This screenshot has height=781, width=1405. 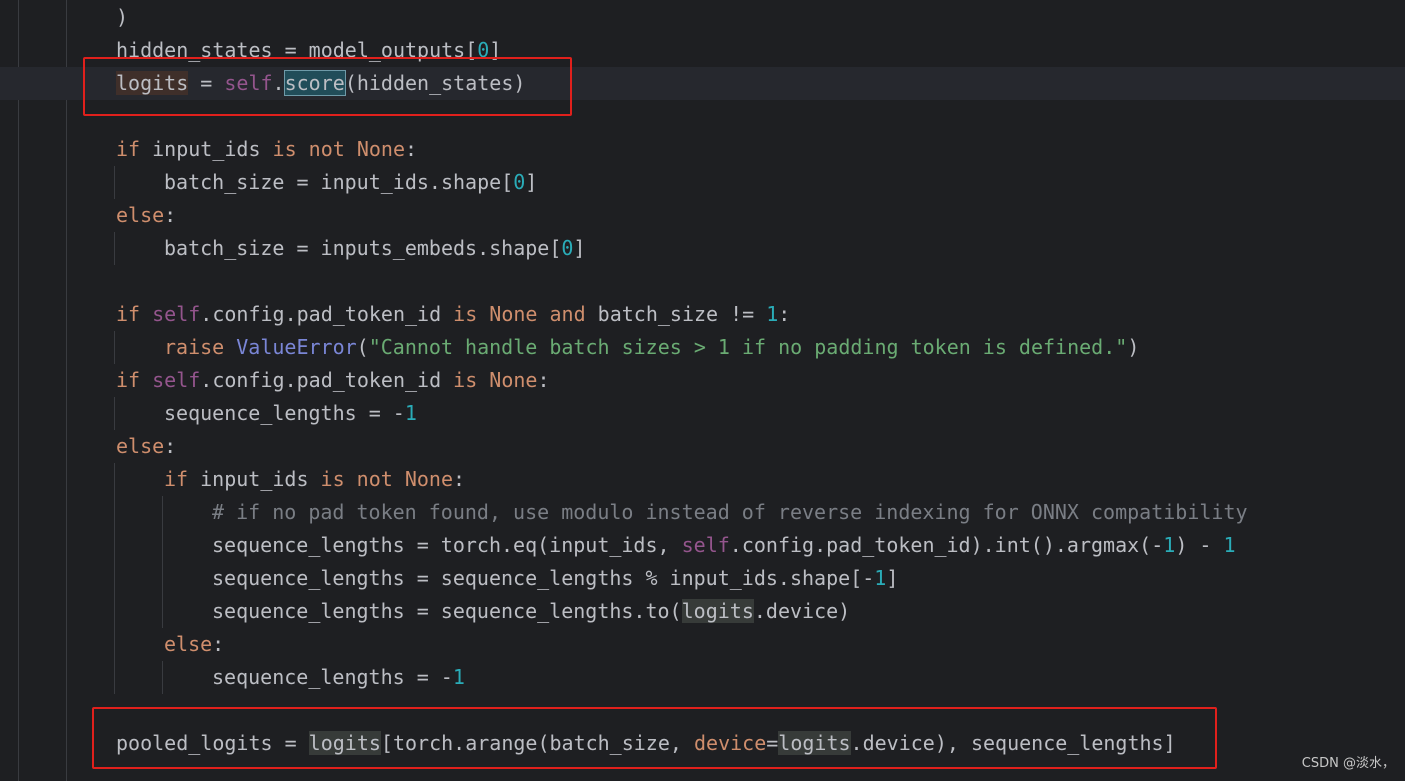 I want to click on annotation-box-pooled-logits, so click(x=654, y=738).